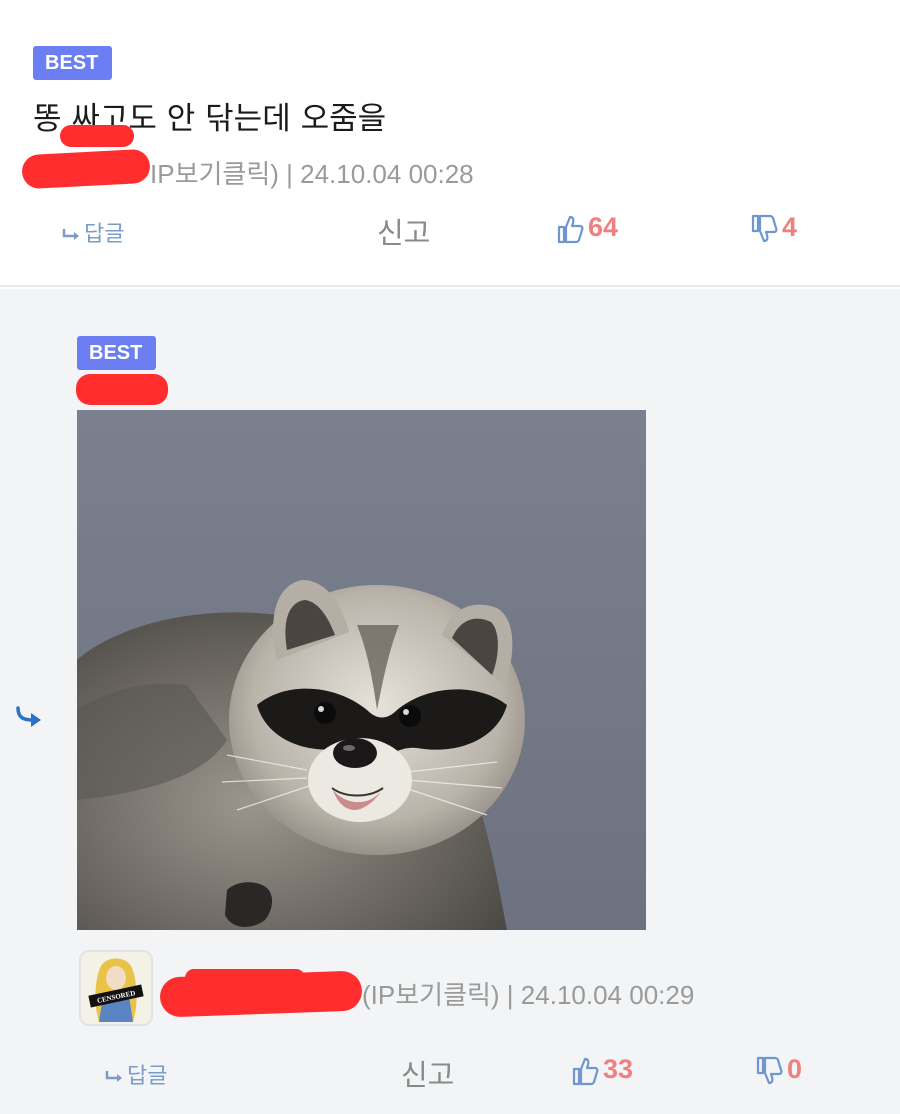 The image size is (900, 1114). Describe the element at coordinates (587, 228) in the screenshot. I see `like-button: 64` at that location.